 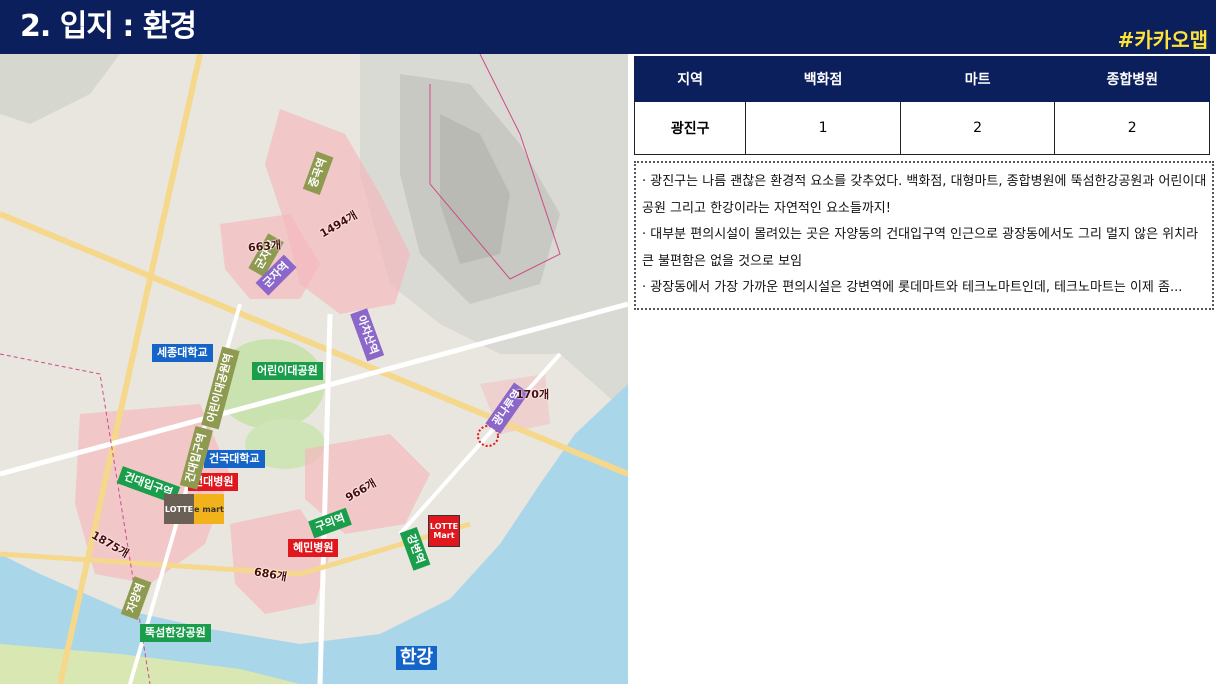 I want to click on label-konkuk-university: 건국대학교, so click(x=234, y=459).